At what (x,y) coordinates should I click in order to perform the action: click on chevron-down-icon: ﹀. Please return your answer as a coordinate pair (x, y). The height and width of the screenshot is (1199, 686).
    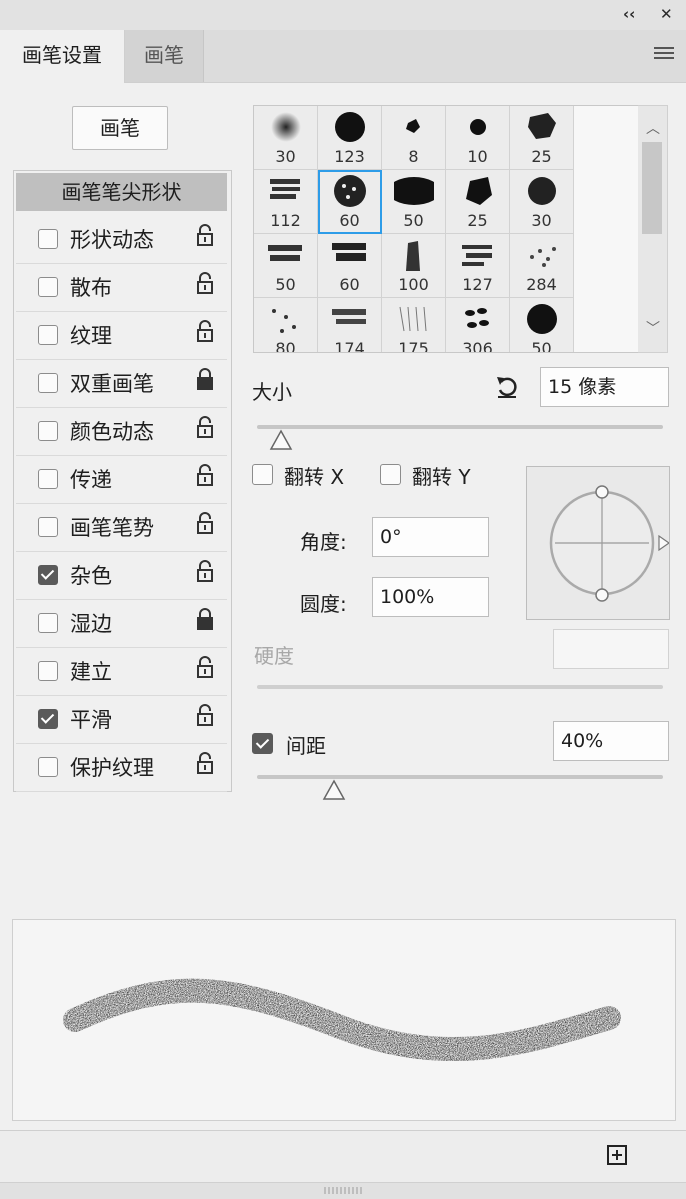
    Looking at the image, I should click on (653, 328).